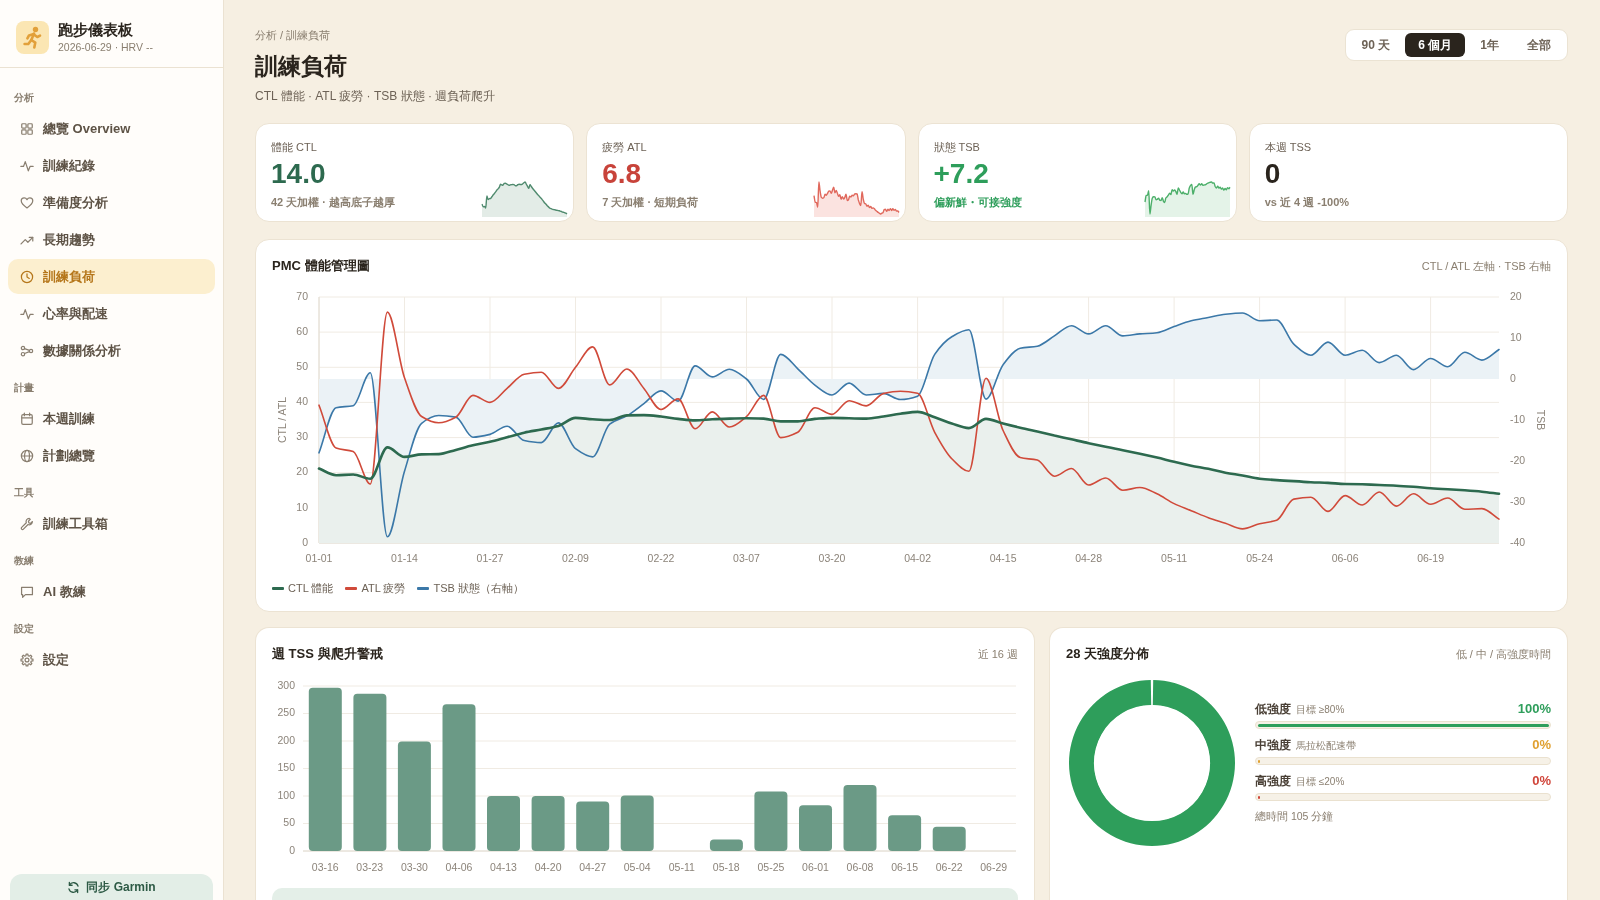 This screenshot has width=1600, height=900. Describe the element at coordinates (490, 557) in the screenshot. I see `axis-tick: 01-27` at that location.